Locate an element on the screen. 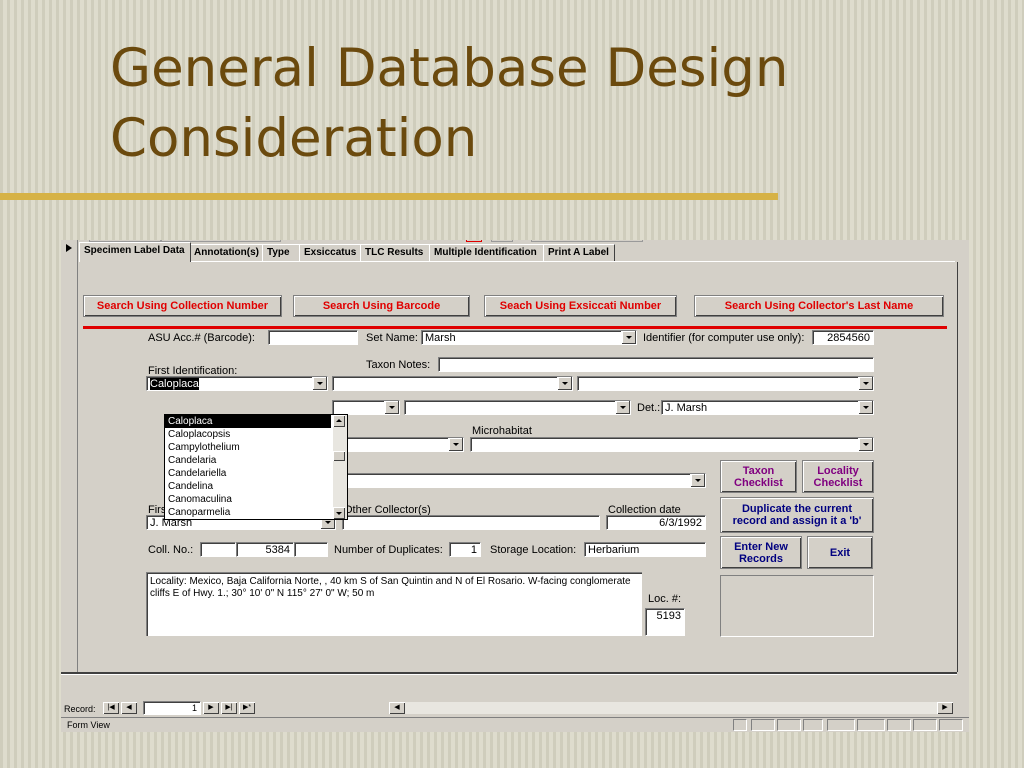  list-item: Caloplaca is located at coordinates (248, 421).